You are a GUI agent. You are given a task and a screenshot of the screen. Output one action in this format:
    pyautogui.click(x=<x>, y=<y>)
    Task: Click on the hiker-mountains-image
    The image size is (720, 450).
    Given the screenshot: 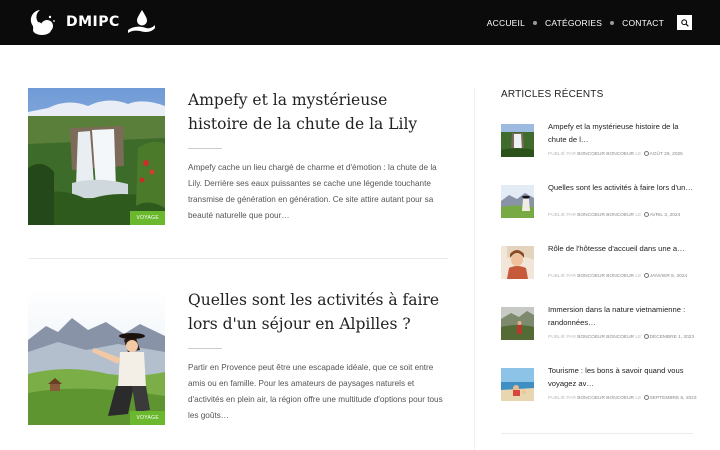 What is the action you would take?
    pyautogui.click(x=96, y=356)
    